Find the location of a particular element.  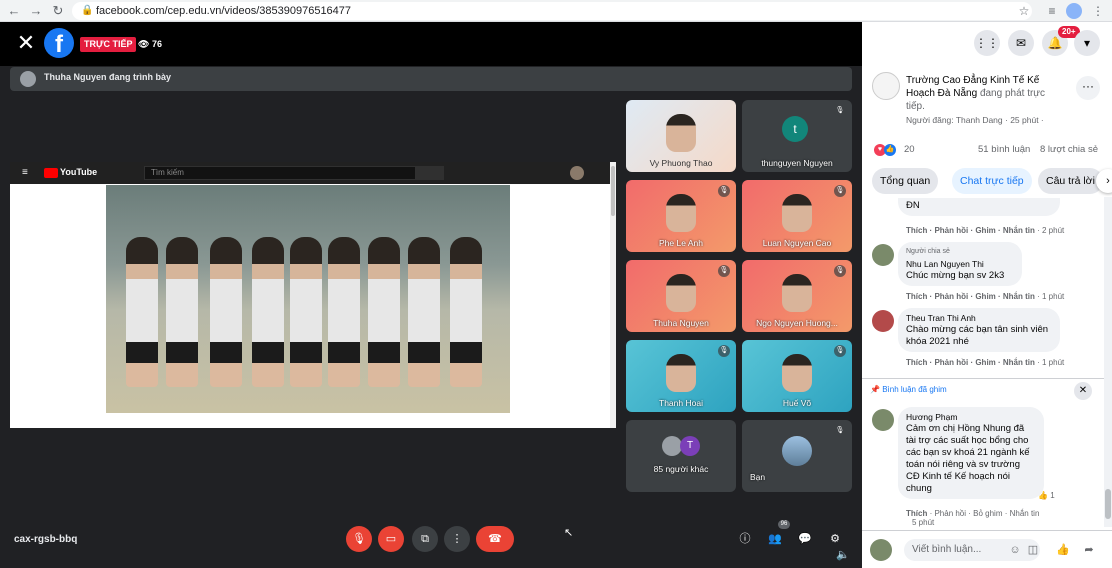

end-call-button: ☎ is located at coordinates (495, 539).